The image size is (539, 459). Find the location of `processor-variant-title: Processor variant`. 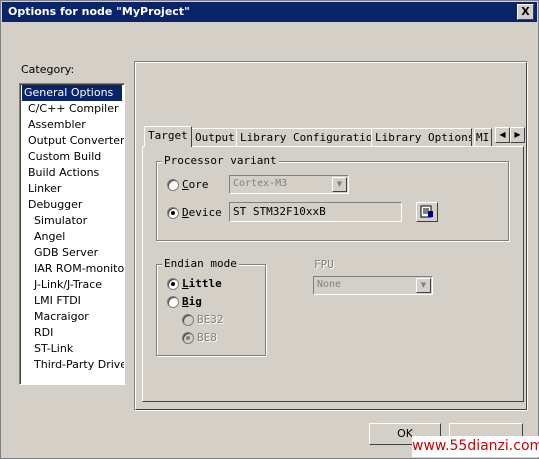

processor-variant-title: Processor variant is located at coordinates (220, 160).